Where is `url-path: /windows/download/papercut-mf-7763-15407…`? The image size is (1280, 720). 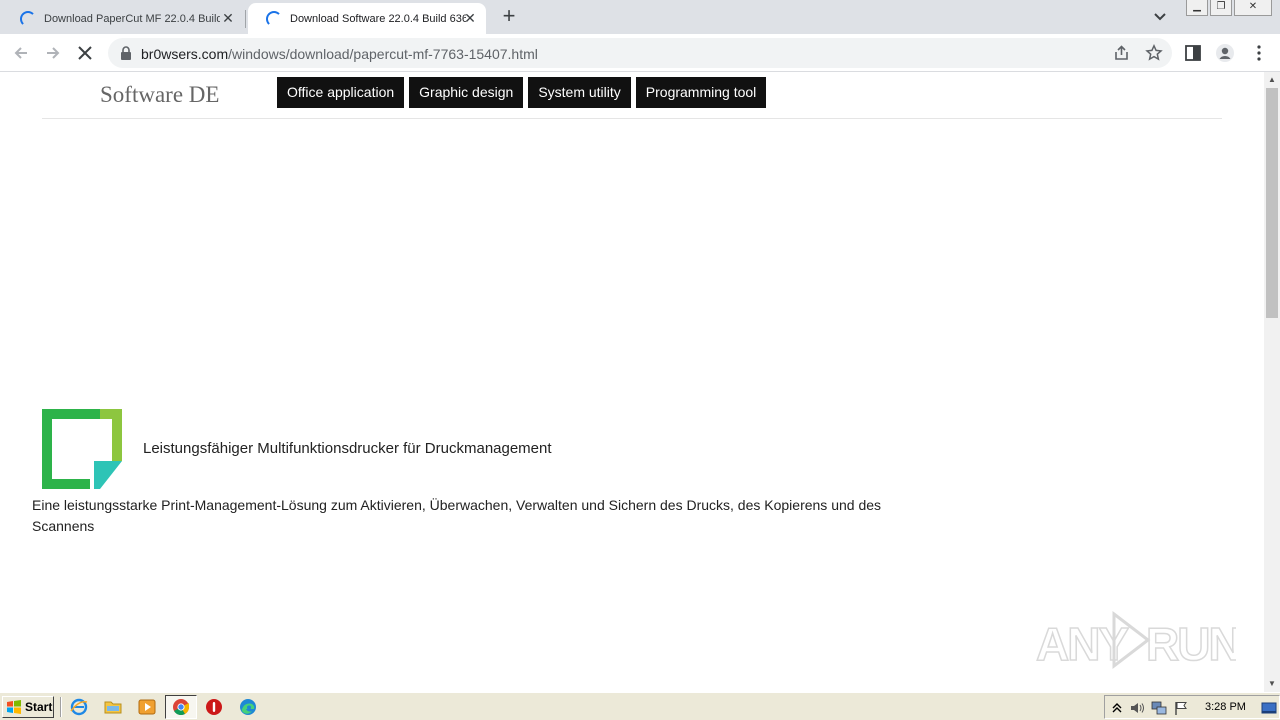
url-path: /windows/download/papercut-mf-7763-15407… is located at coordinates (383, 54).